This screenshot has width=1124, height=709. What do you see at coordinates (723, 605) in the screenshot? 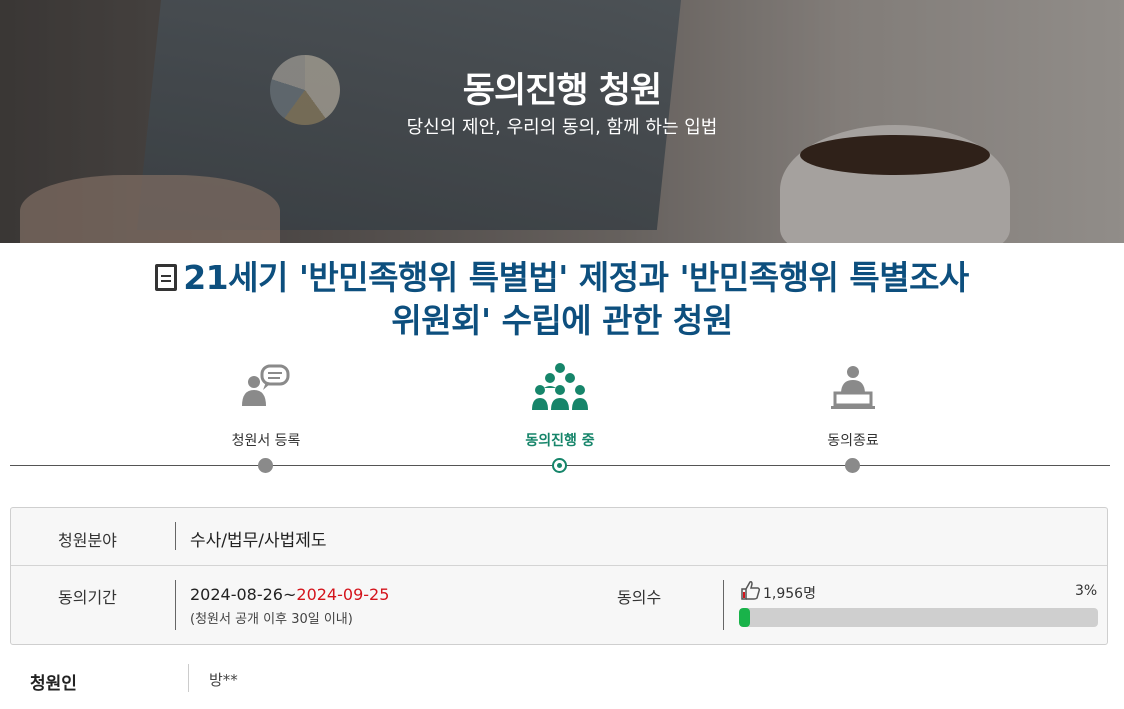
I see `count-separator` at bounding box center [723, 605].